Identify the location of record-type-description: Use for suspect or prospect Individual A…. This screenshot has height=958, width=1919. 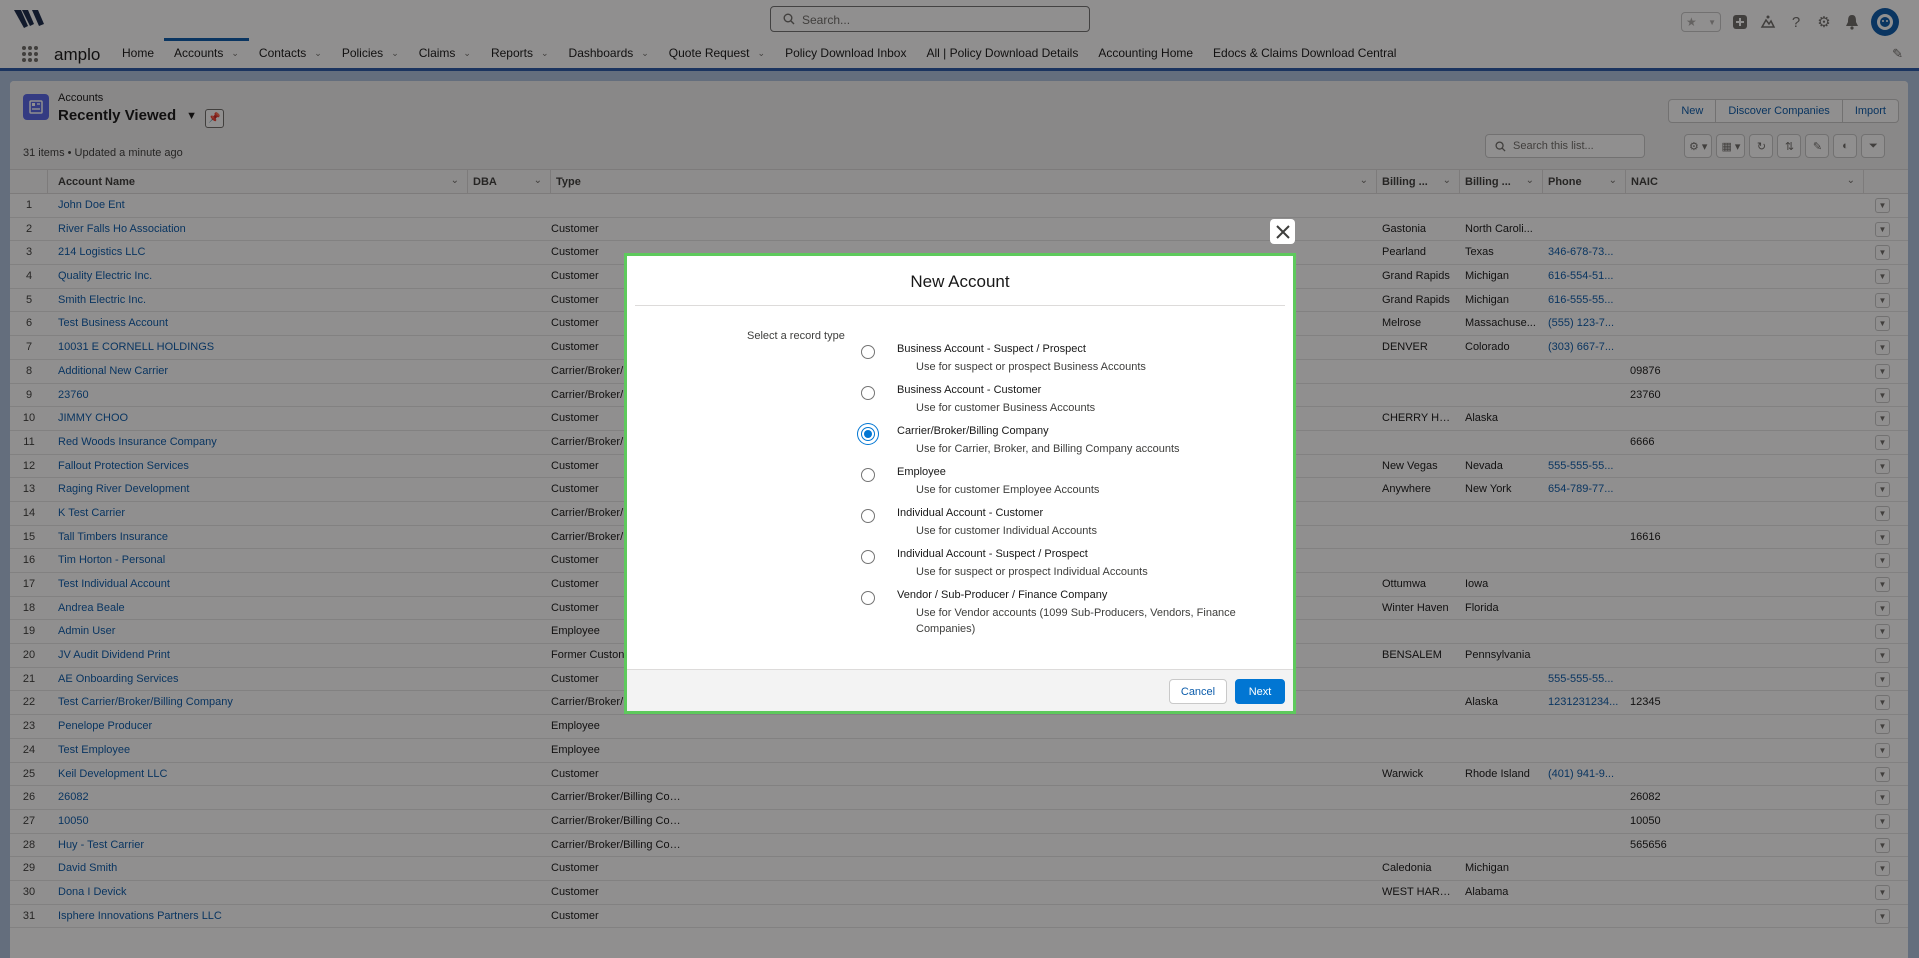
(1032, 572).